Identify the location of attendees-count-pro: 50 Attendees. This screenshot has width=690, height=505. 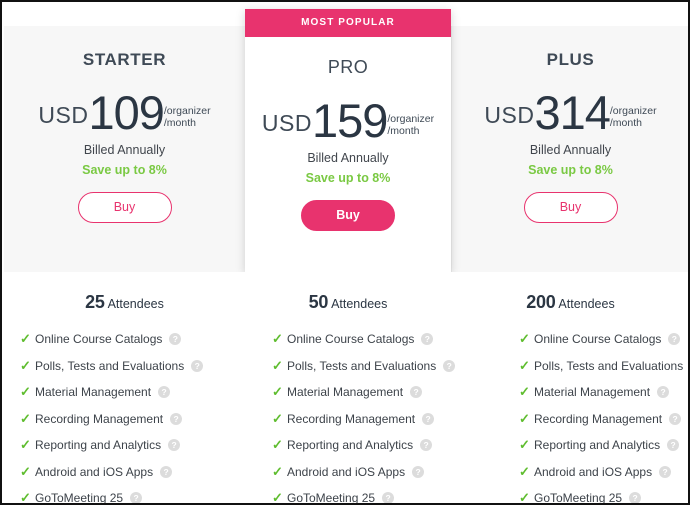
(348, 292).